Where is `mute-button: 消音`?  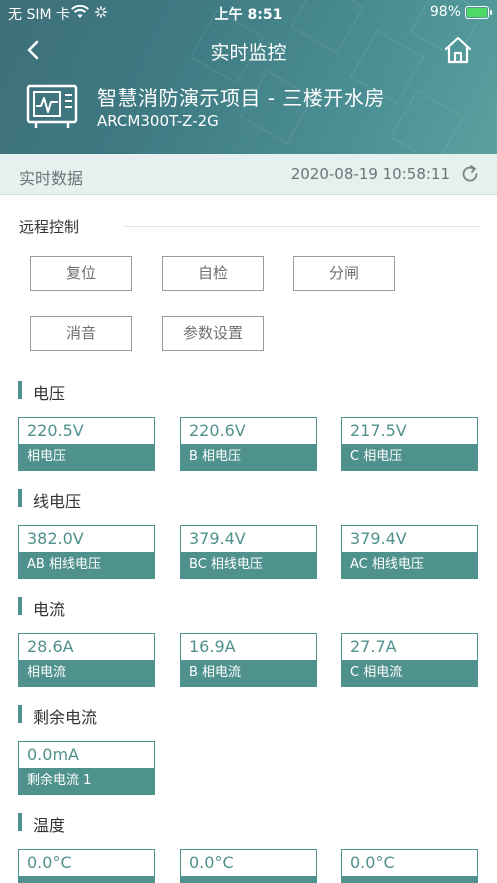 mute-button: 消音 is located at coordinates (81, 333).